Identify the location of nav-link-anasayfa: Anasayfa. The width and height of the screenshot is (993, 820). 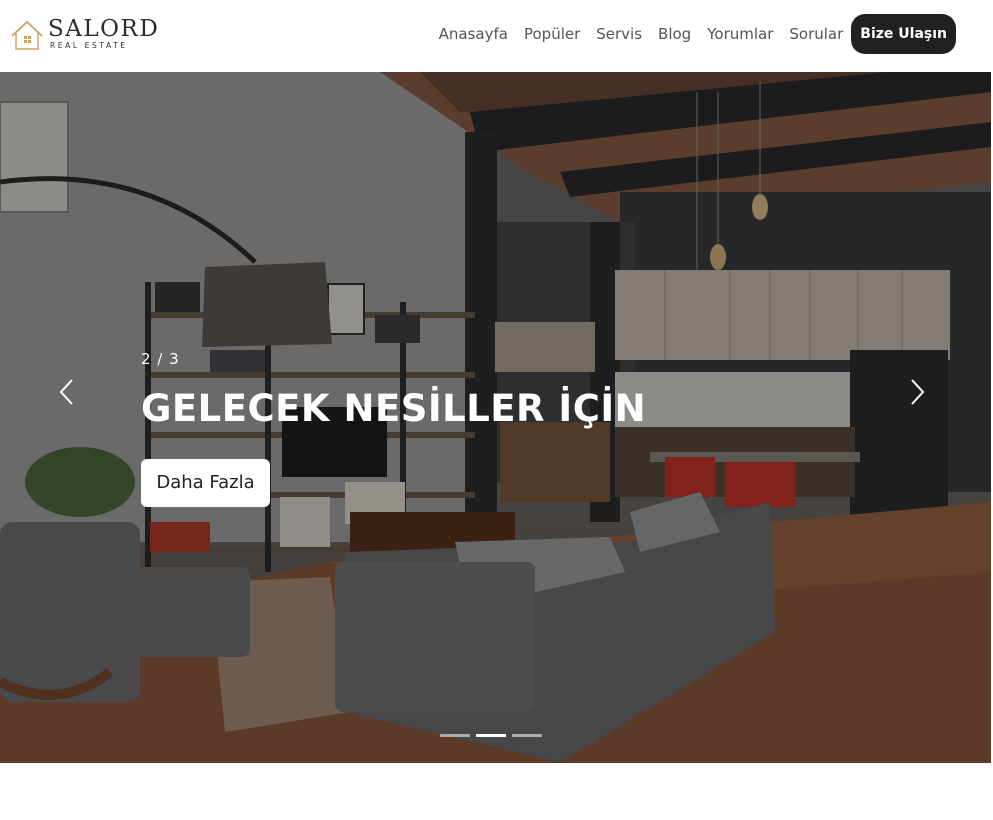
(473, 34).